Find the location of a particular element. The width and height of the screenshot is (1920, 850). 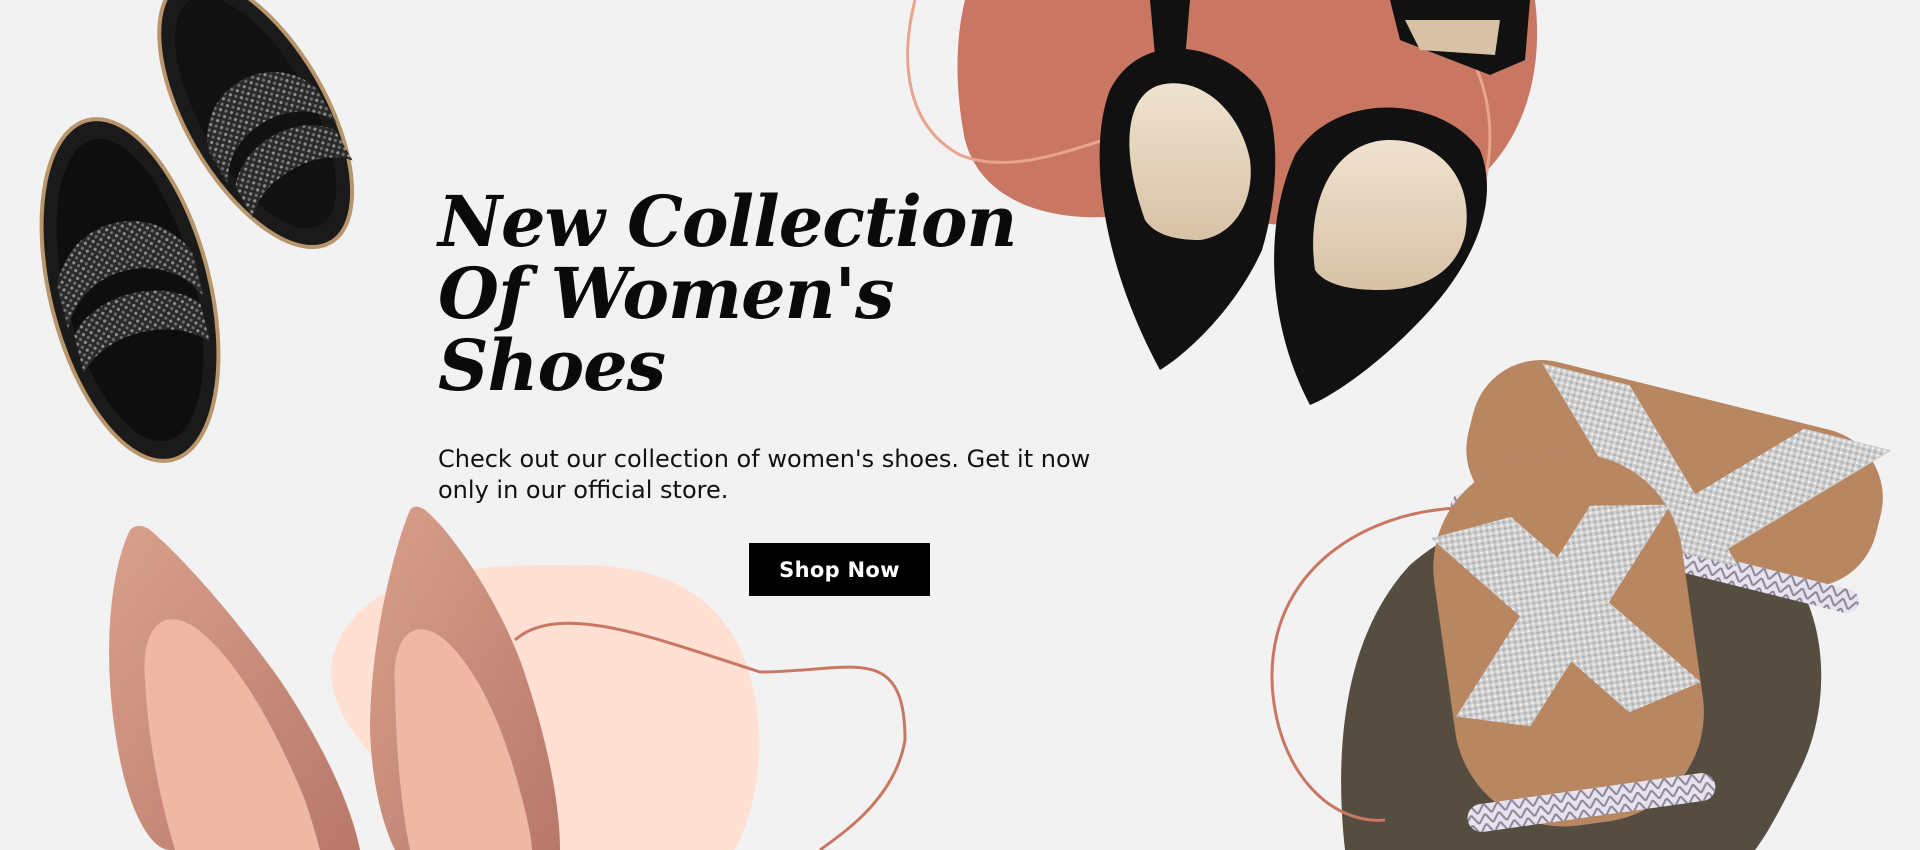

headline-line-2: Of Women's is located at coordinates (666, 293).